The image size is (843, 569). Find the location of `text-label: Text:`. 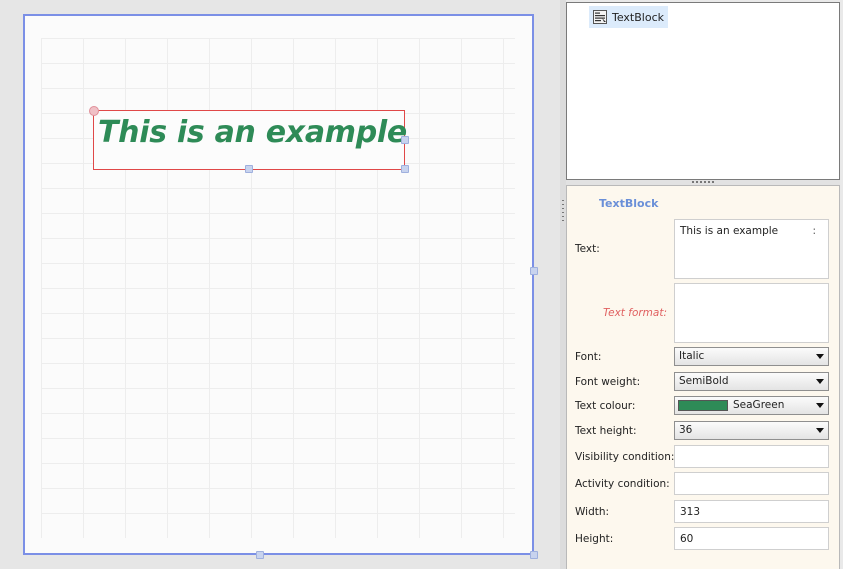

text-label: Text: is located at coordinates (587, 249).